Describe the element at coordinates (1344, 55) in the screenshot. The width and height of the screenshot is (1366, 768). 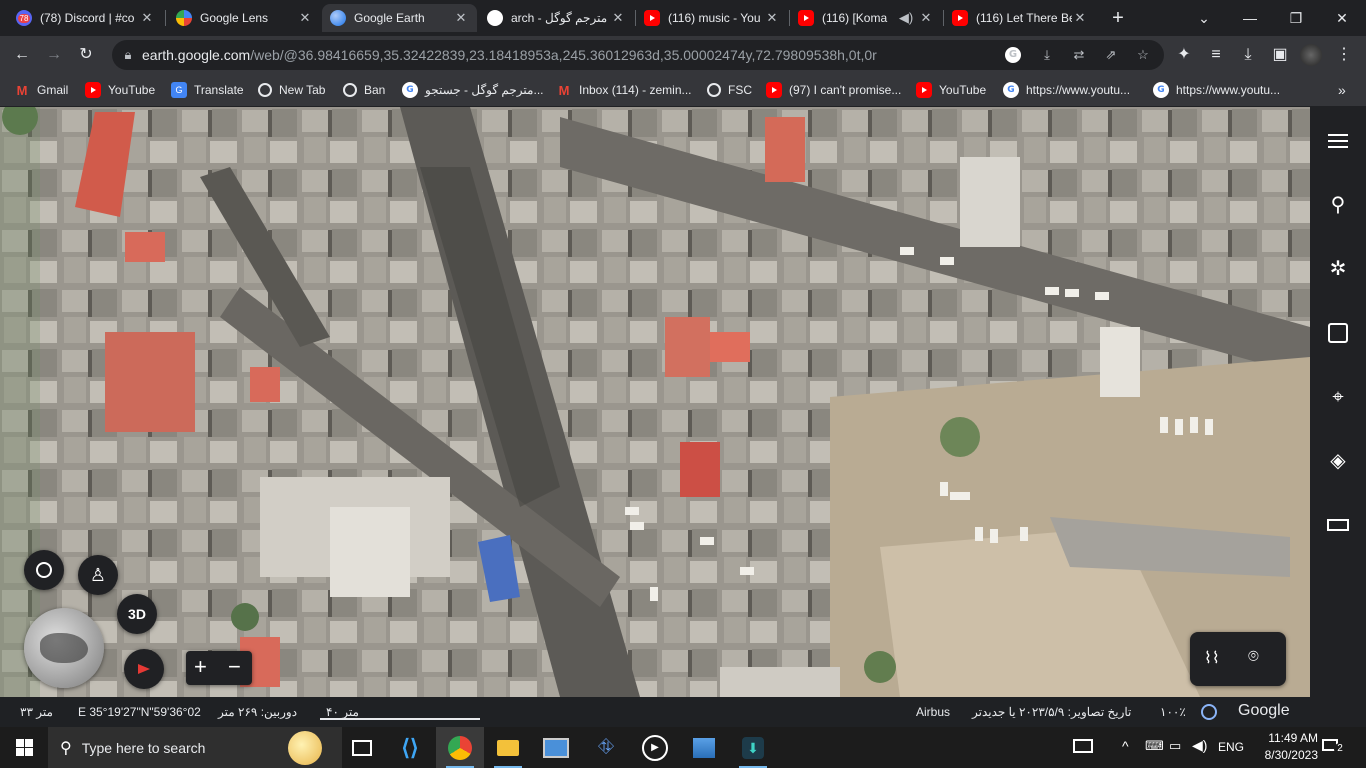
I see `menu-kebab-icon: ⋮` at that location.